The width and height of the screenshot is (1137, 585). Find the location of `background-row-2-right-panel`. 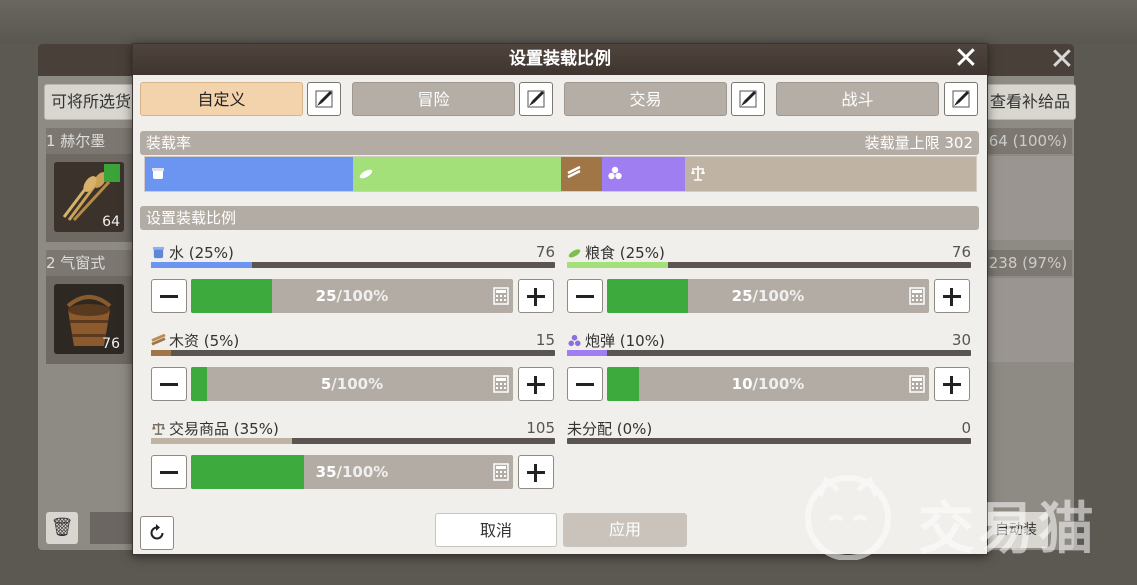

background-row-2-right-panel is located at coordinates (1029, 320).